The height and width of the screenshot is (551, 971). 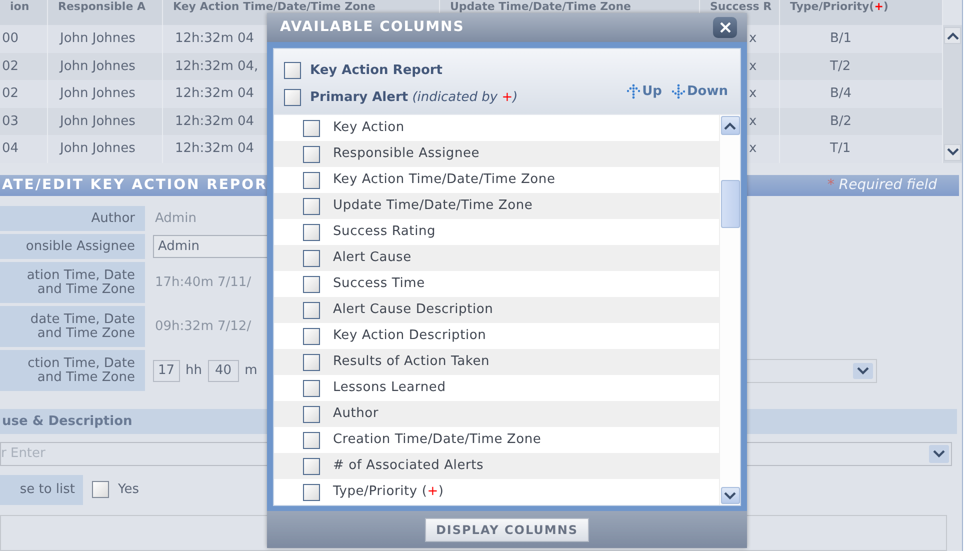 I want to click on table-cell-text: 12h:32m 04,, so click(x=216, y=67).